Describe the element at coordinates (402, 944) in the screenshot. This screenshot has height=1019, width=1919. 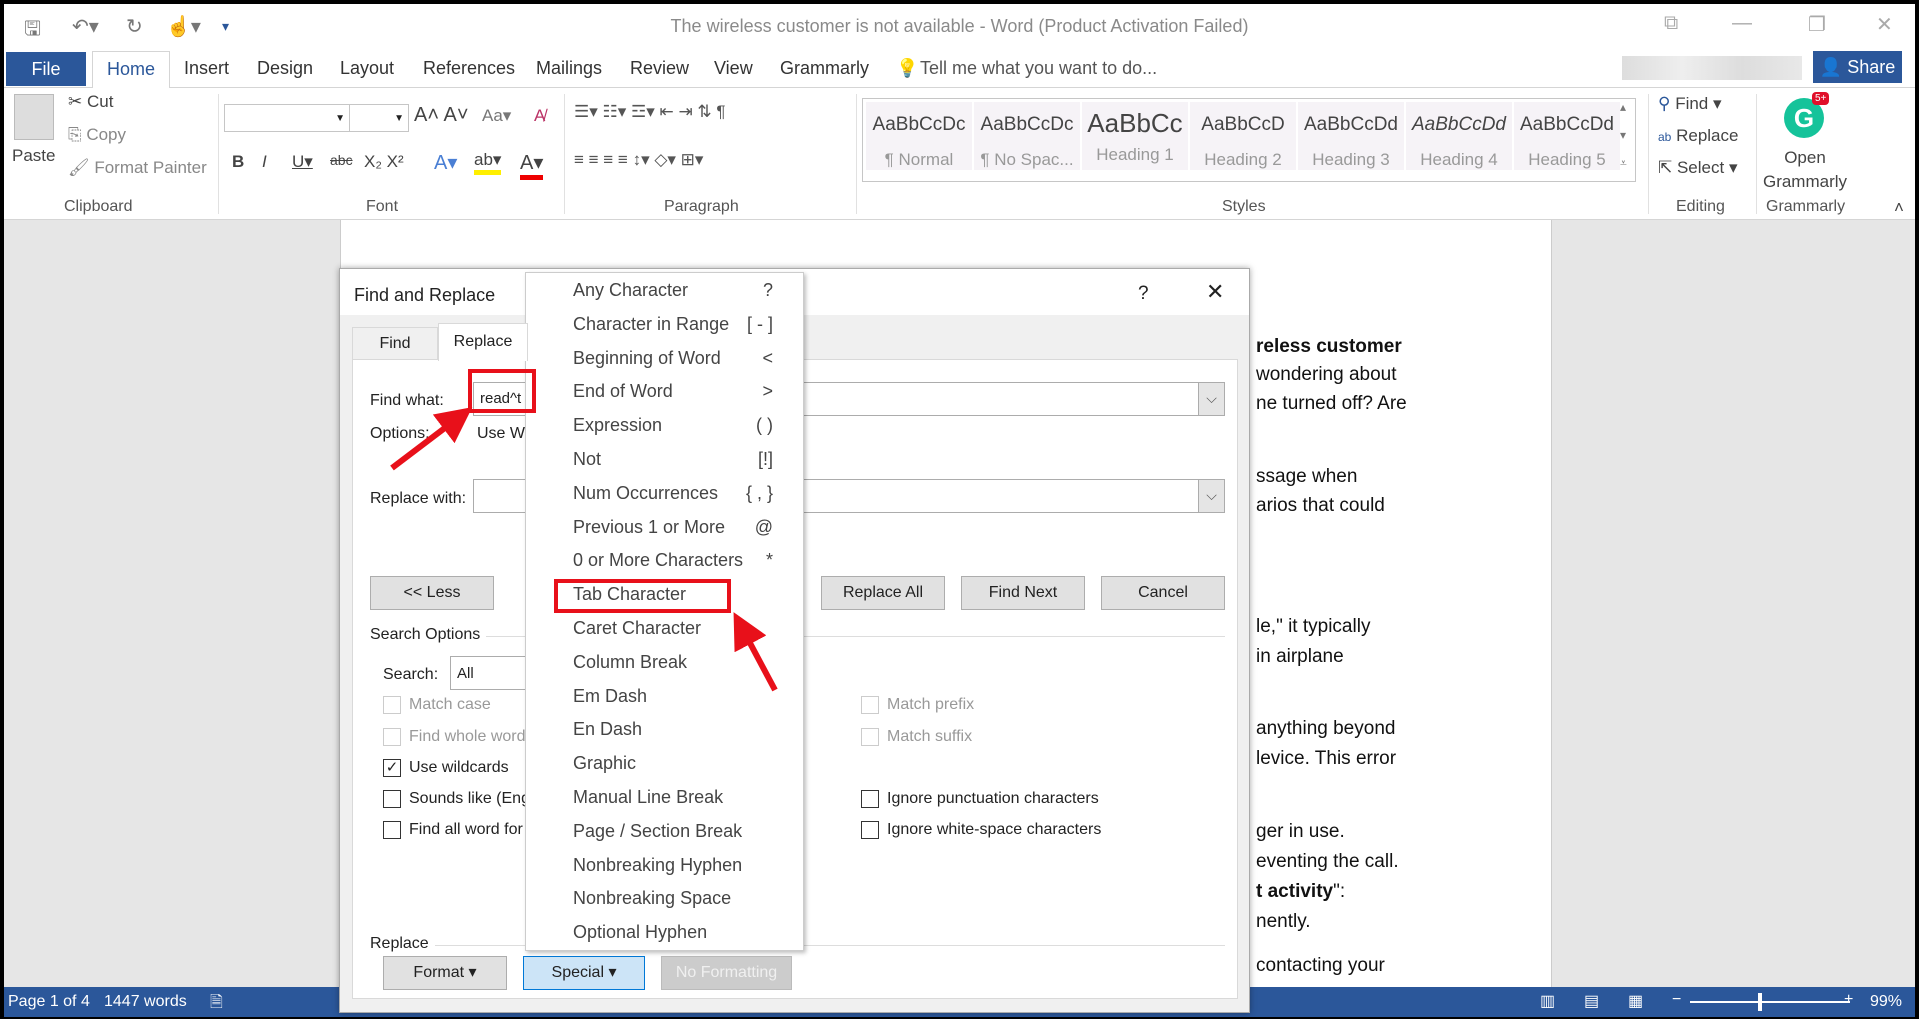
I see `replace-section-label: Replace` at that location.